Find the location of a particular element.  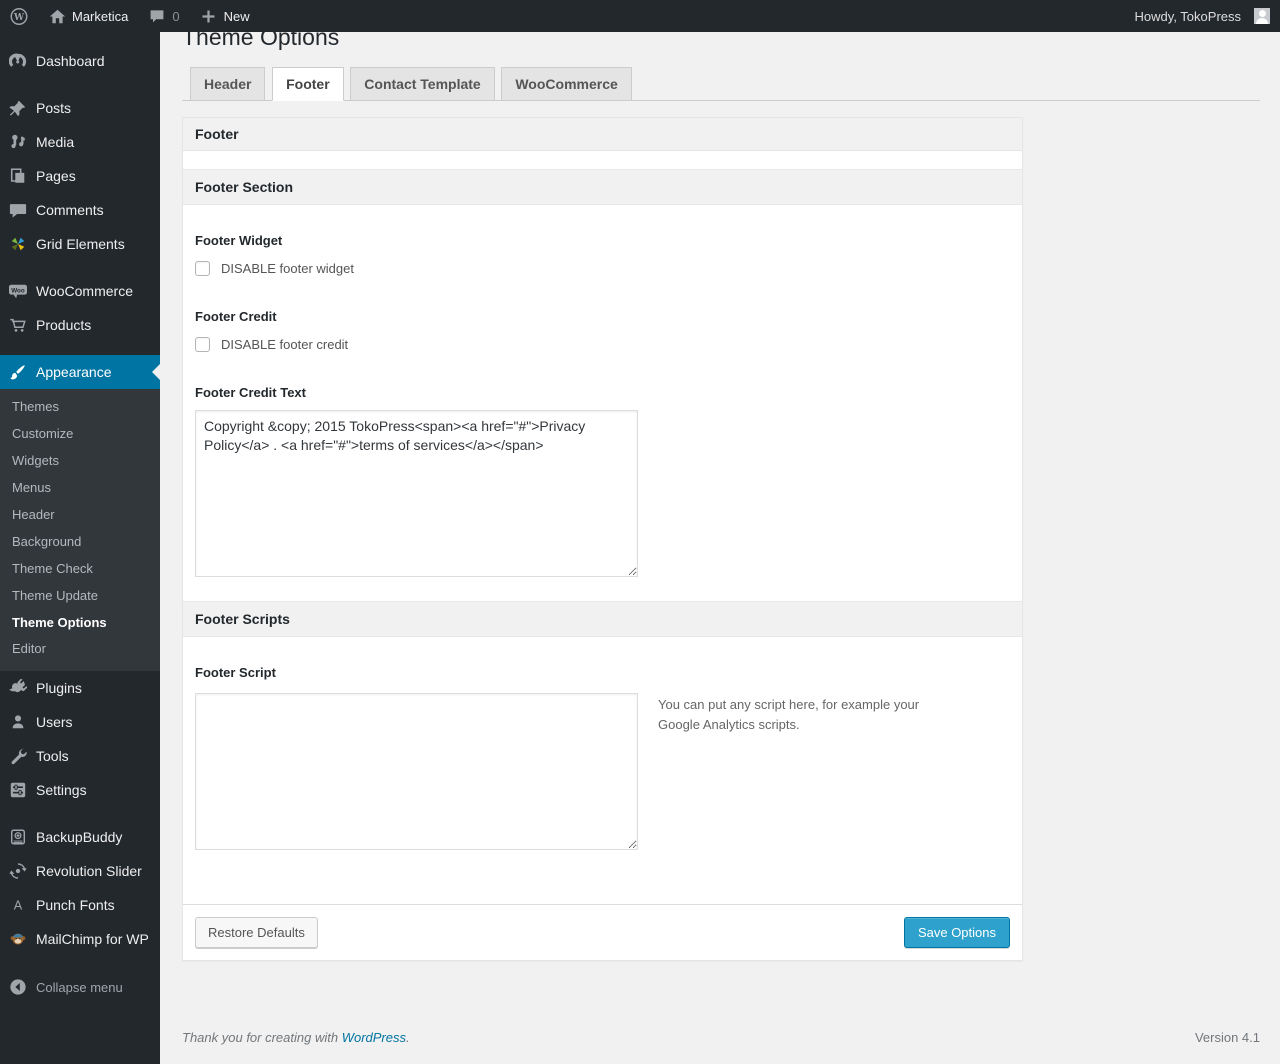

site-name: Marketica is located at coordinates (100, 16).